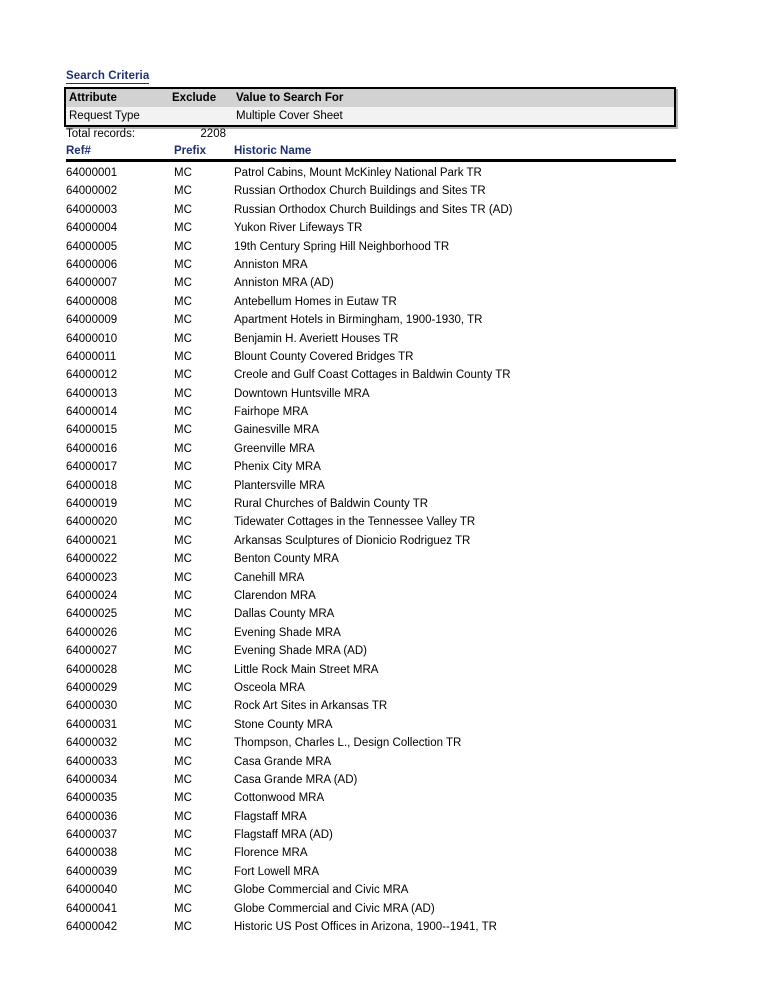 This screenshot has height=1000, width=772. What do you see at coordinates (92, 798) in the screenshot?
I see `cell-ref: 64000035` at bounding box center [92, 798].